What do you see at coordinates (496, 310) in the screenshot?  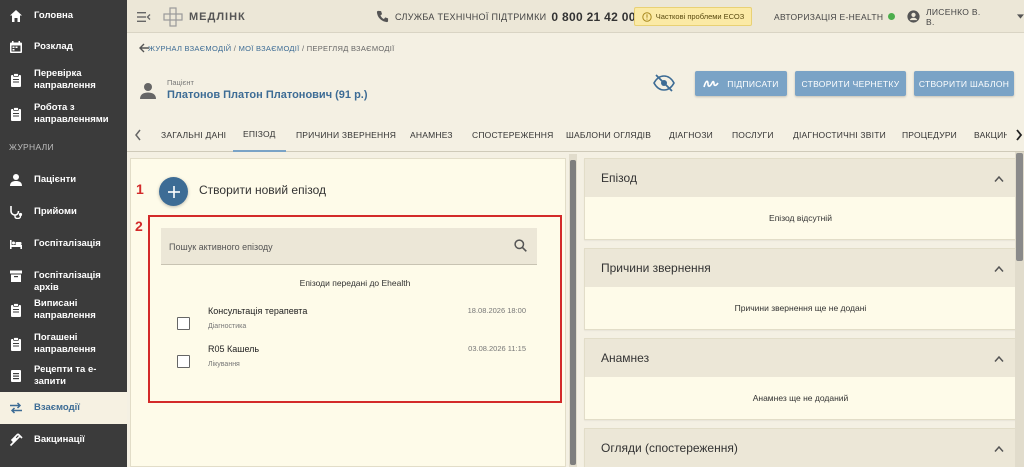 I see `episode-date: 18.08.2026 18:00` at bounding box center [496, 310].